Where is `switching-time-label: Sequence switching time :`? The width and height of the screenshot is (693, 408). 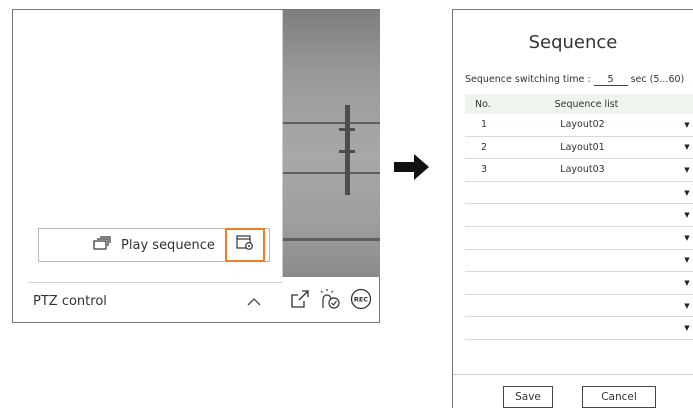 switching-time-label: Sequence switching time : is located at coordinates (528, 79).